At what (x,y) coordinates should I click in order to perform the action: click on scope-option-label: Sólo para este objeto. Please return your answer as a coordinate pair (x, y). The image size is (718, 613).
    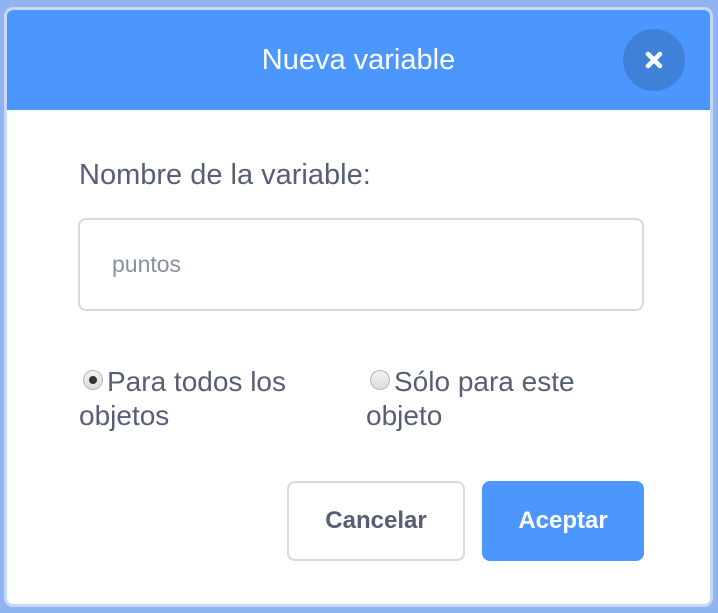
    Looking at the image, I should click on (470, 398).